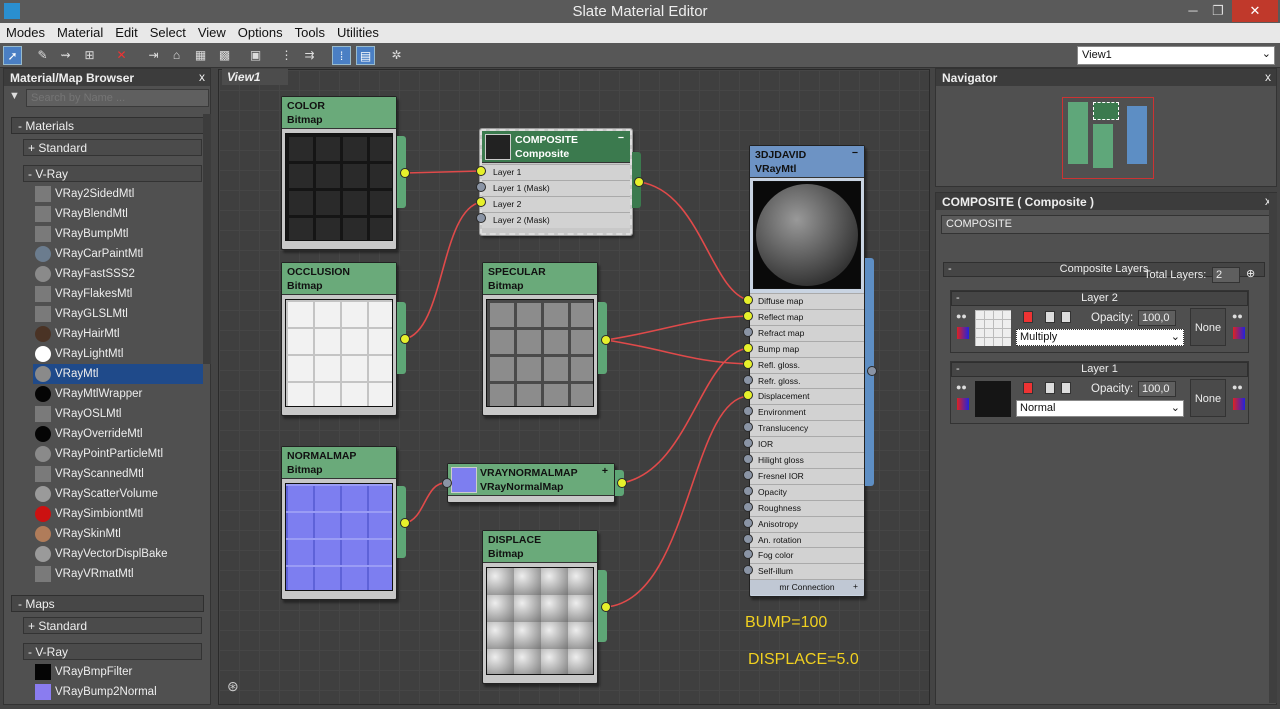 The width and height of the screenshot is (1280, 709). I want to click on specular-output-socket, so click(606, 340).